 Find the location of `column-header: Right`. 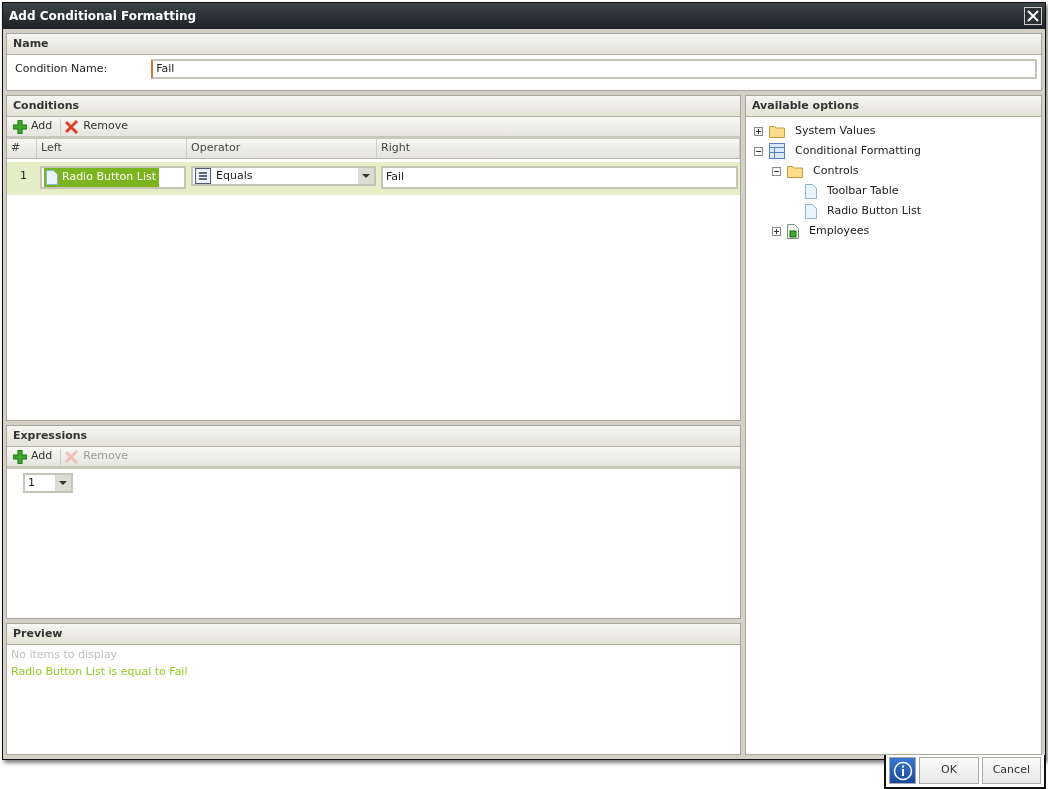

column-header: Right is located at coordinates (558, 148).